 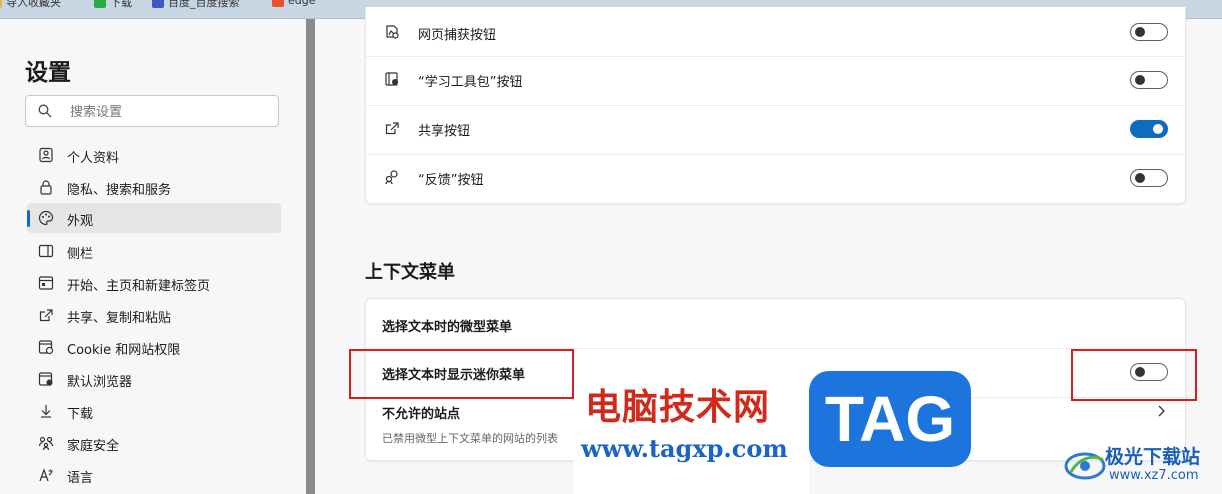 What do you see at coordinates (154, 475) in the screenshot?
I see `sidebar-item-languages: 语言` at bounding box center [154, 475].